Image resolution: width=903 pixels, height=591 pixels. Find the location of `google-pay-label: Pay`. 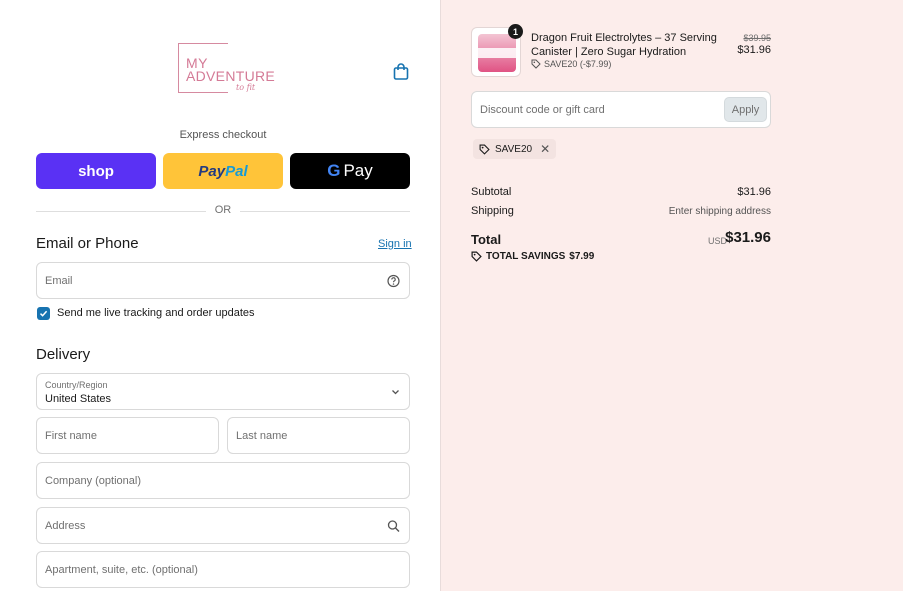

google-pay-label: Pay is located at coordinates (358, 170).